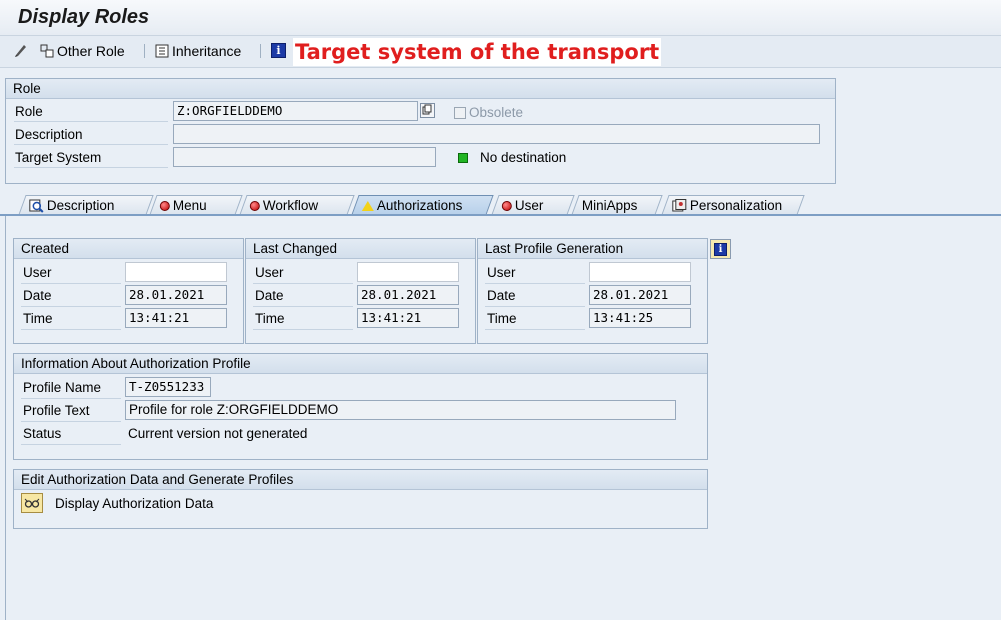  What do you see at coordinates (496, 112) in the screenshot?
I see `obsolete-label: Obsolete` at bounding box center [496, 112].